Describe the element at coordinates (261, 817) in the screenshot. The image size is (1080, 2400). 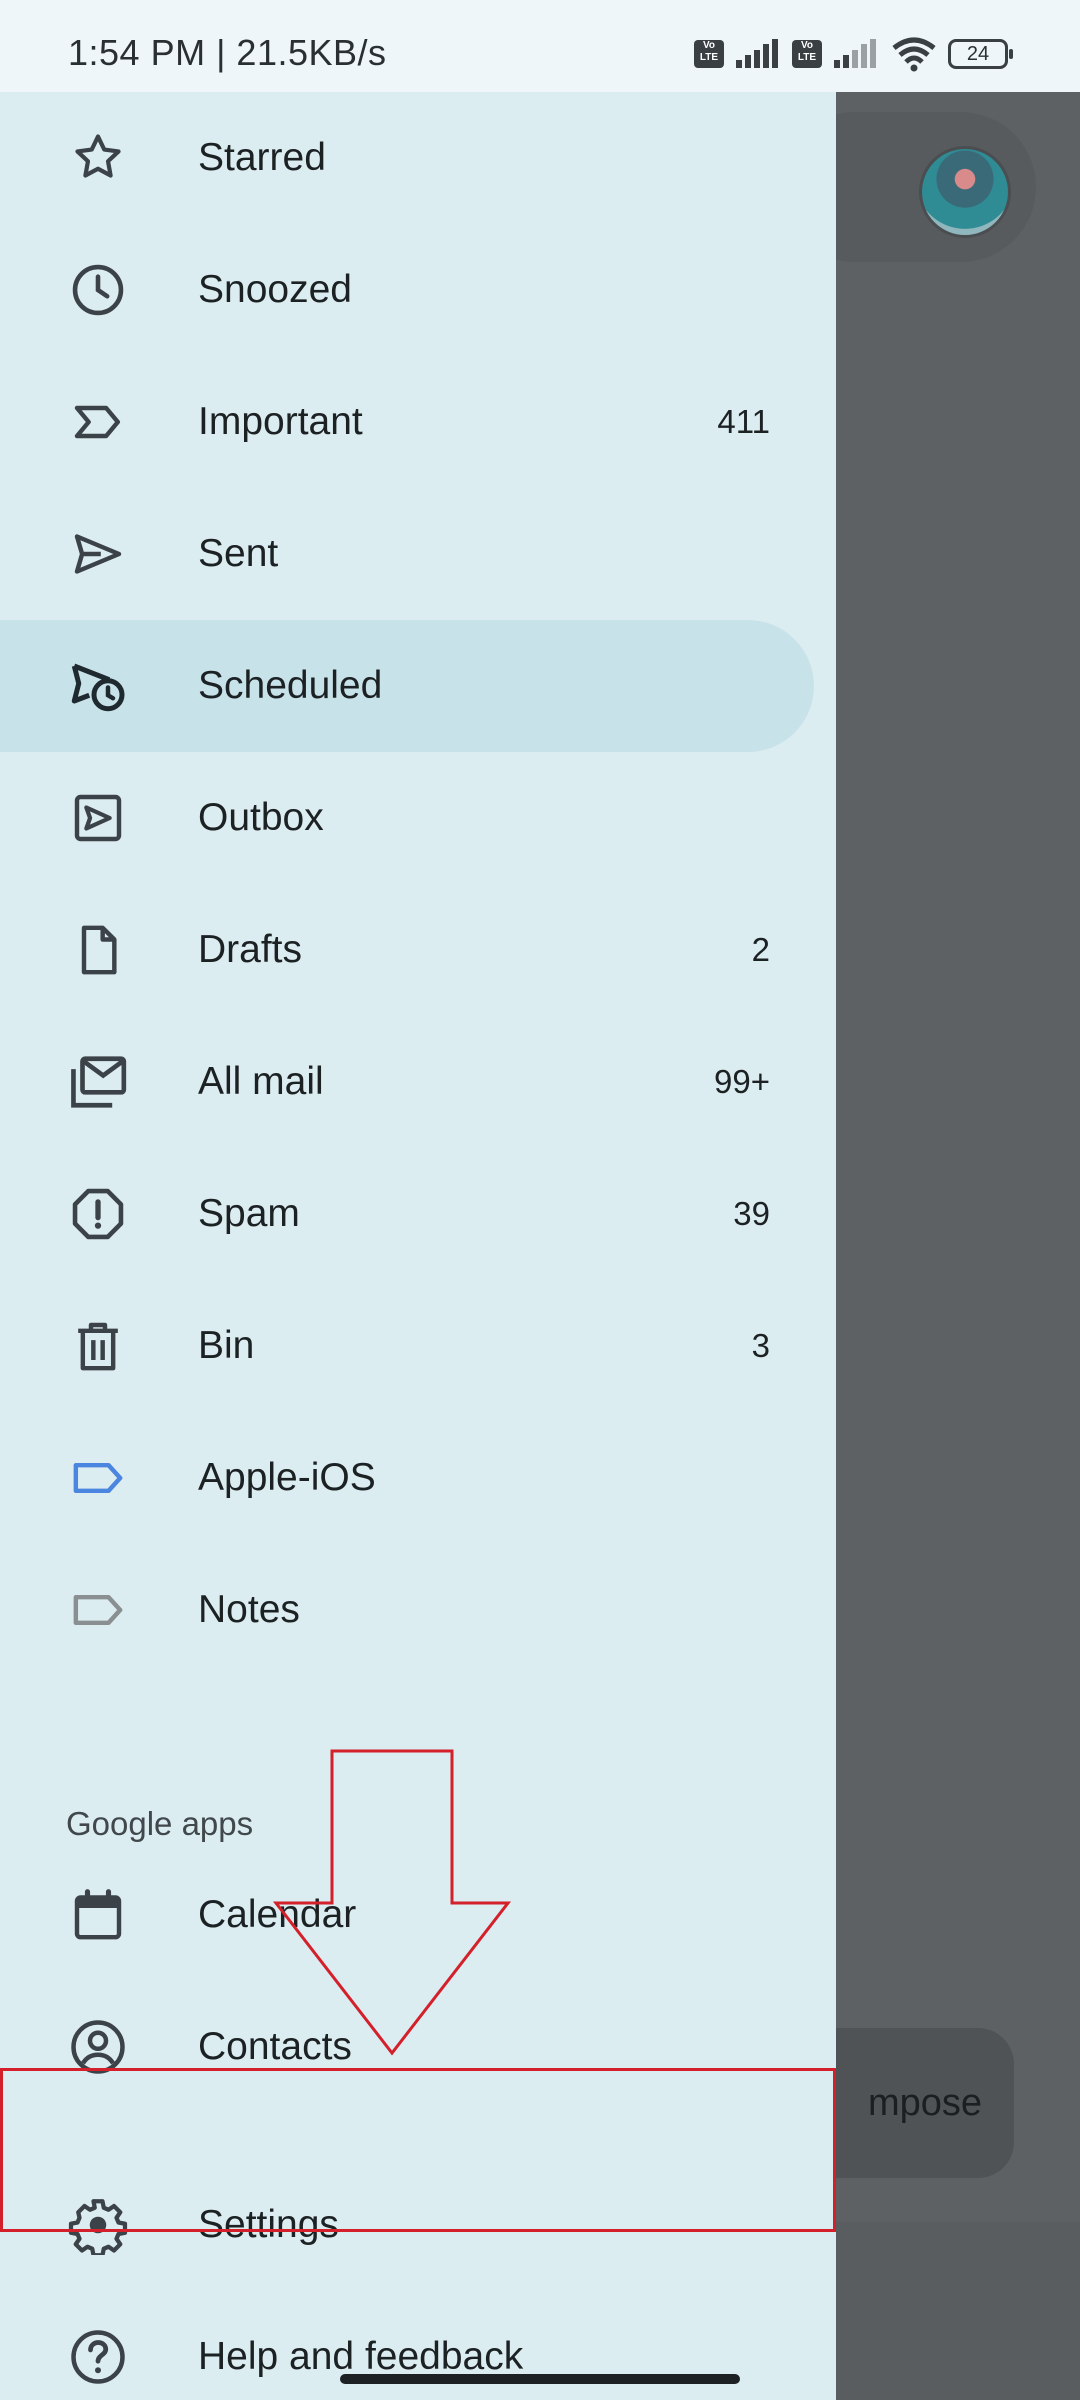
I see `drawer-item-label: Outbox` at that location.